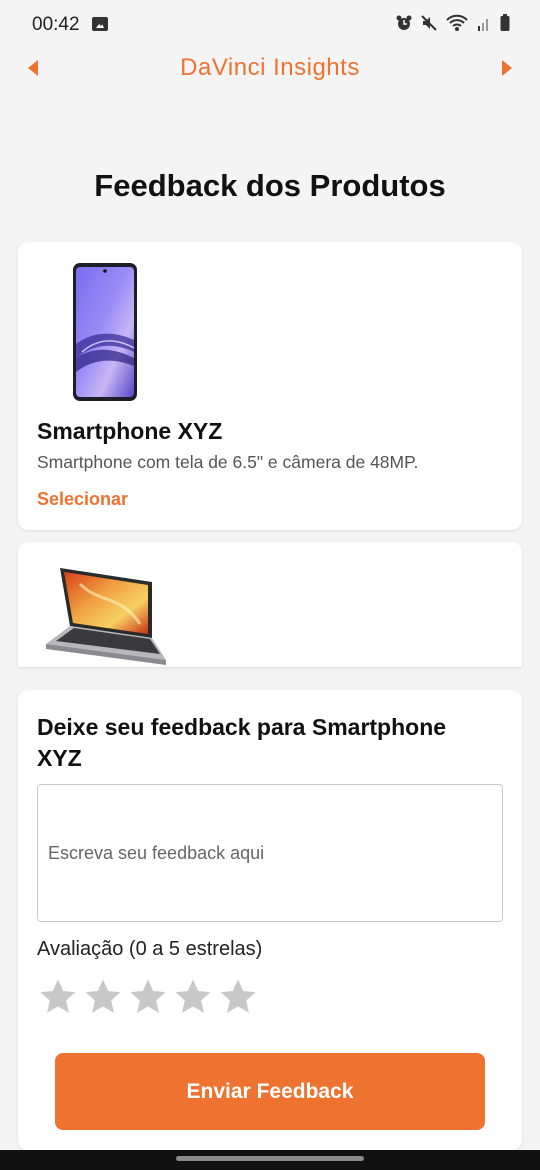  I want to click on product-card, so click(270, 604).